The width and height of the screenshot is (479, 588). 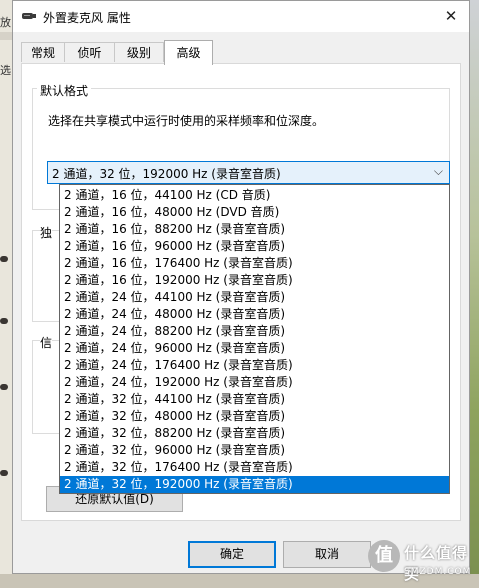 I want to click on cancel-button: 取消, so click(x=327, y=554).